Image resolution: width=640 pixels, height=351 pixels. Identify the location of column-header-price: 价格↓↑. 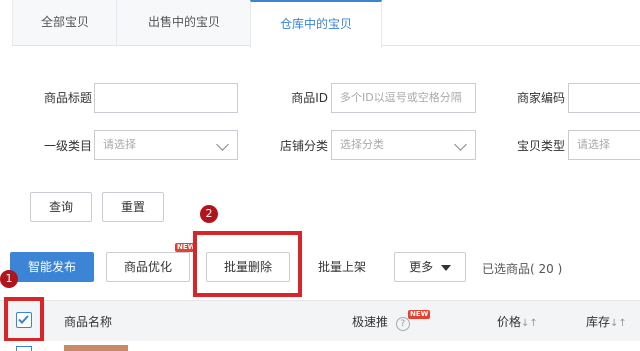
(517, 321).